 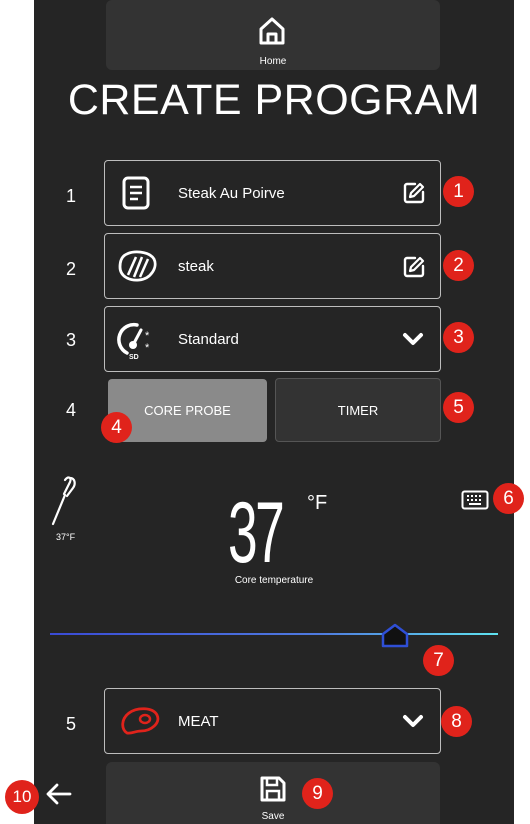 I want to click on steak-icon, so click(x=137, y=266).